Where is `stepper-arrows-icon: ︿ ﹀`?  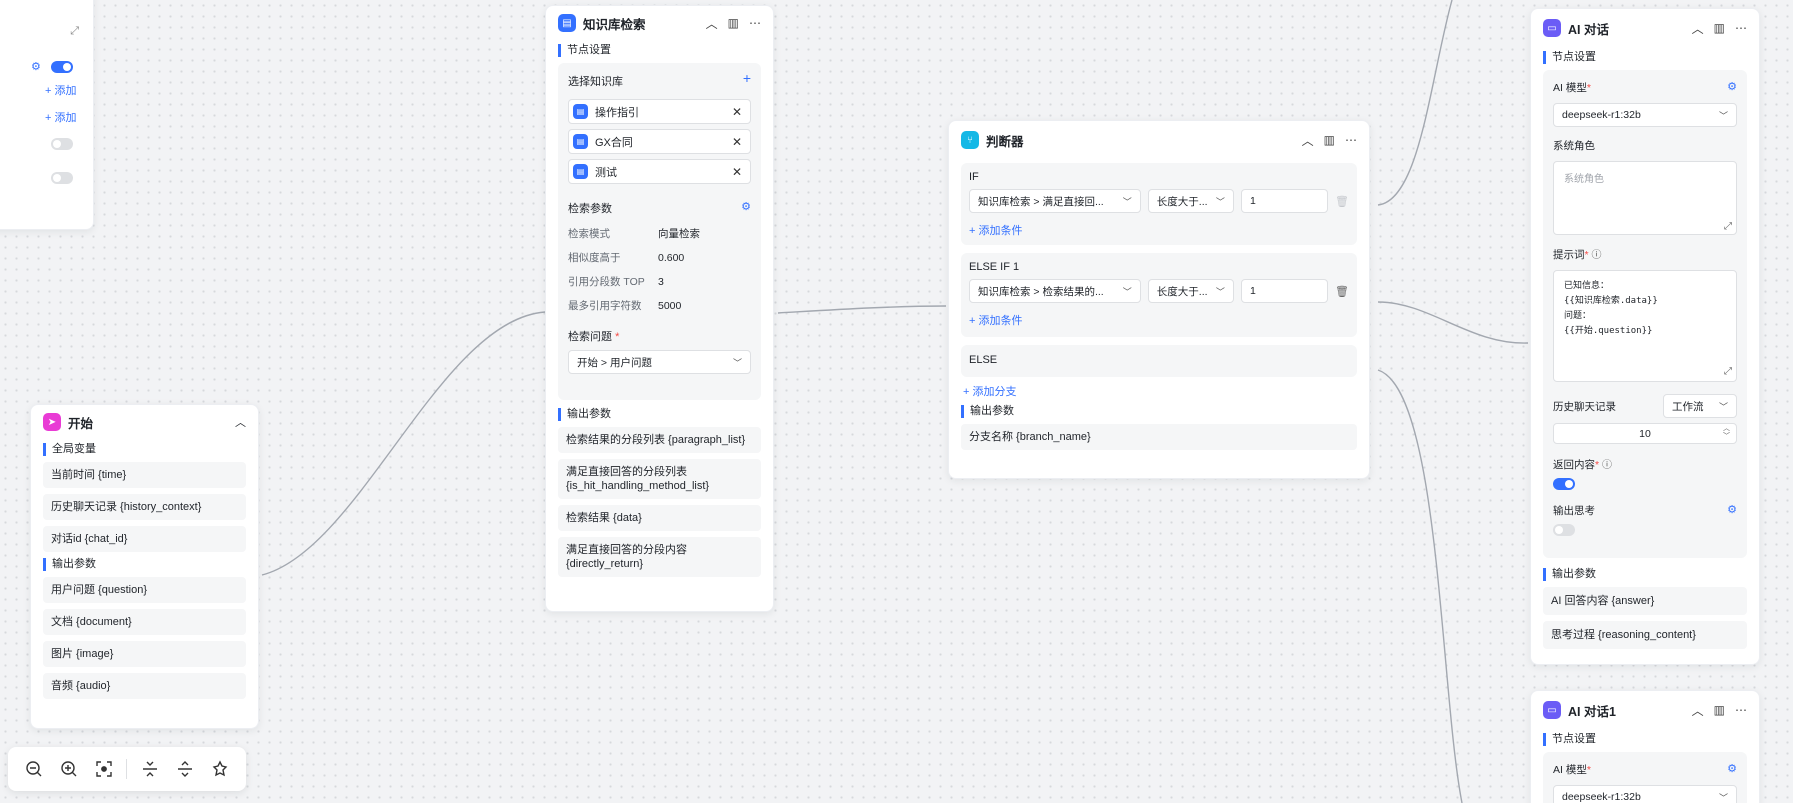 stepper-arrows-icon: ︿ ﹀ is located at coordinates (1726, 433).